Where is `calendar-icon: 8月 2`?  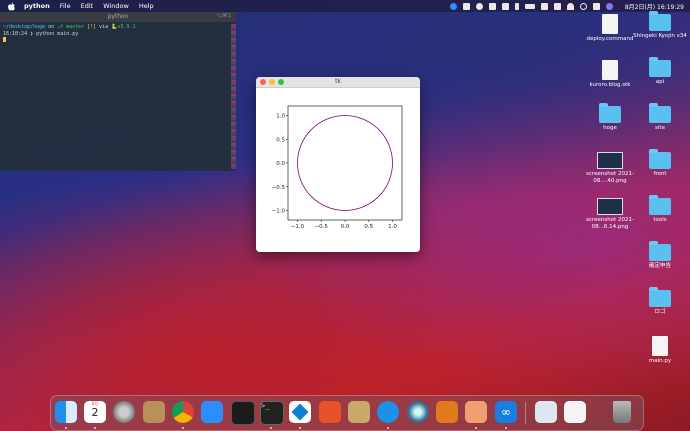
calendar-icon: 8月 2 is located at coordinates (95, 412).